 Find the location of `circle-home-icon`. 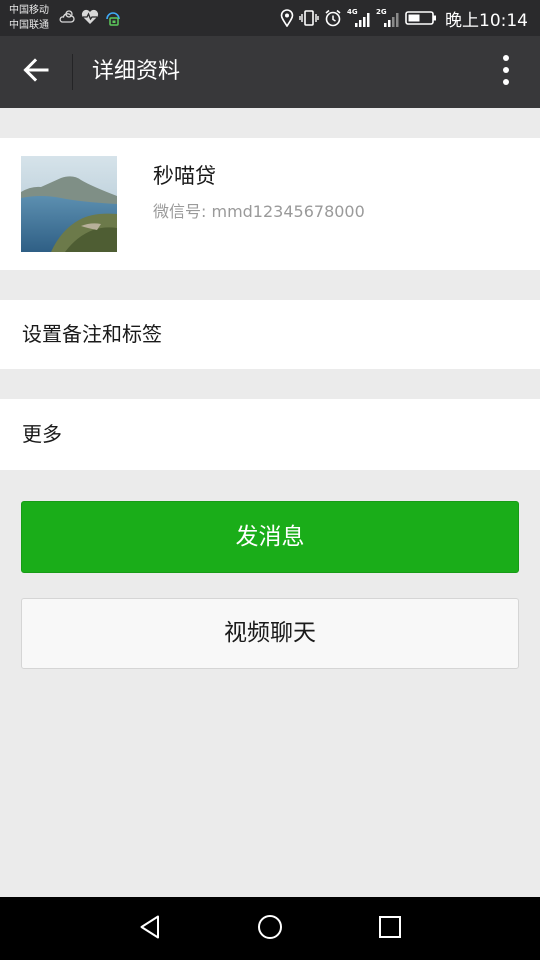

circle-home-icon is located at coordinates (270, 929).